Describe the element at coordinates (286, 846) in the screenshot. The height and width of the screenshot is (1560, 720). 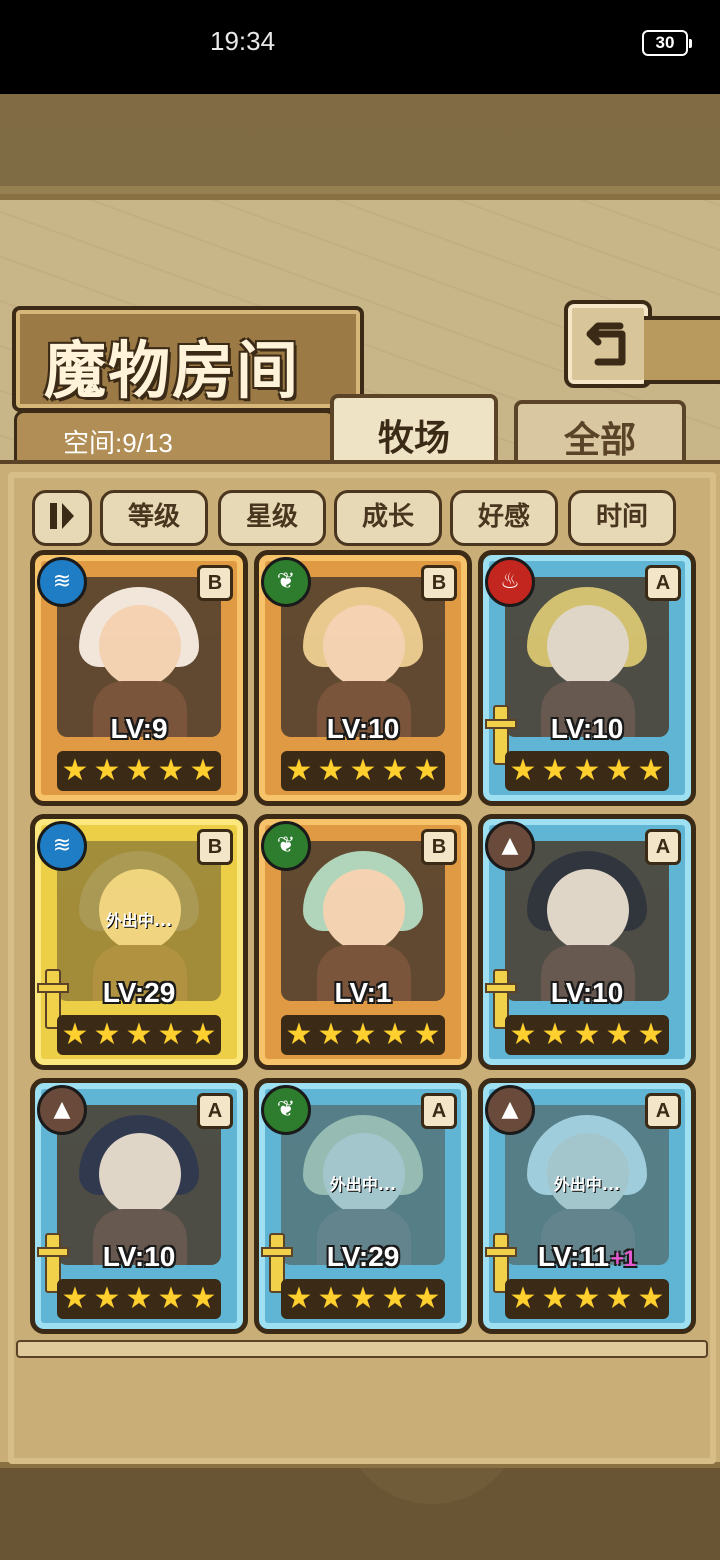
I see `leaf-icon: ❦` at that location.